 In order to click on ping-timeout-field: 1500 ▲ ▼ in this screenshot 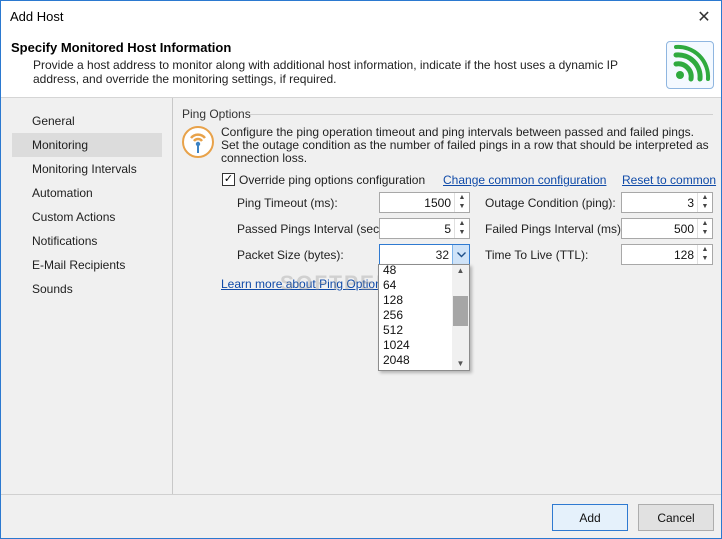, I will do `click(424, 202)`.